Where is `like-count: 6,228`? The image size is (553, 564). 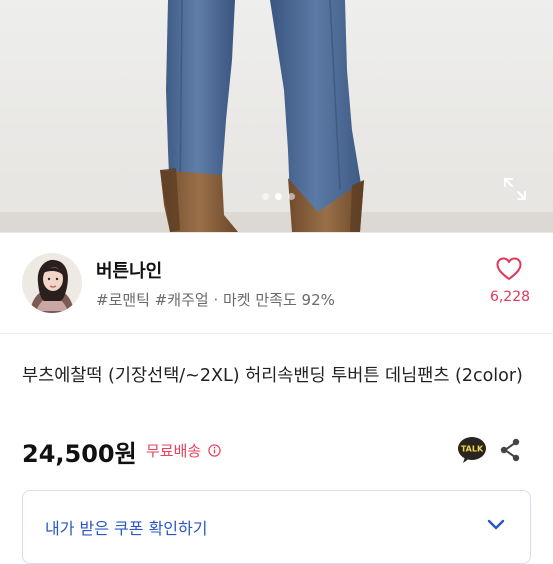
like-count: 6,228 is located at coordinates (510, 297).